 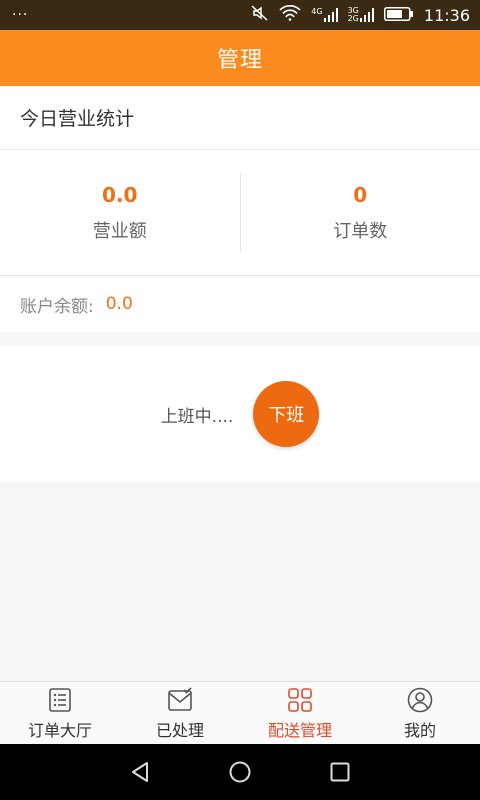 What do you see at coordinates (299, 730) in the screenshot?
I see `tab-label: 配送管理` at bounding box center [299, 730].